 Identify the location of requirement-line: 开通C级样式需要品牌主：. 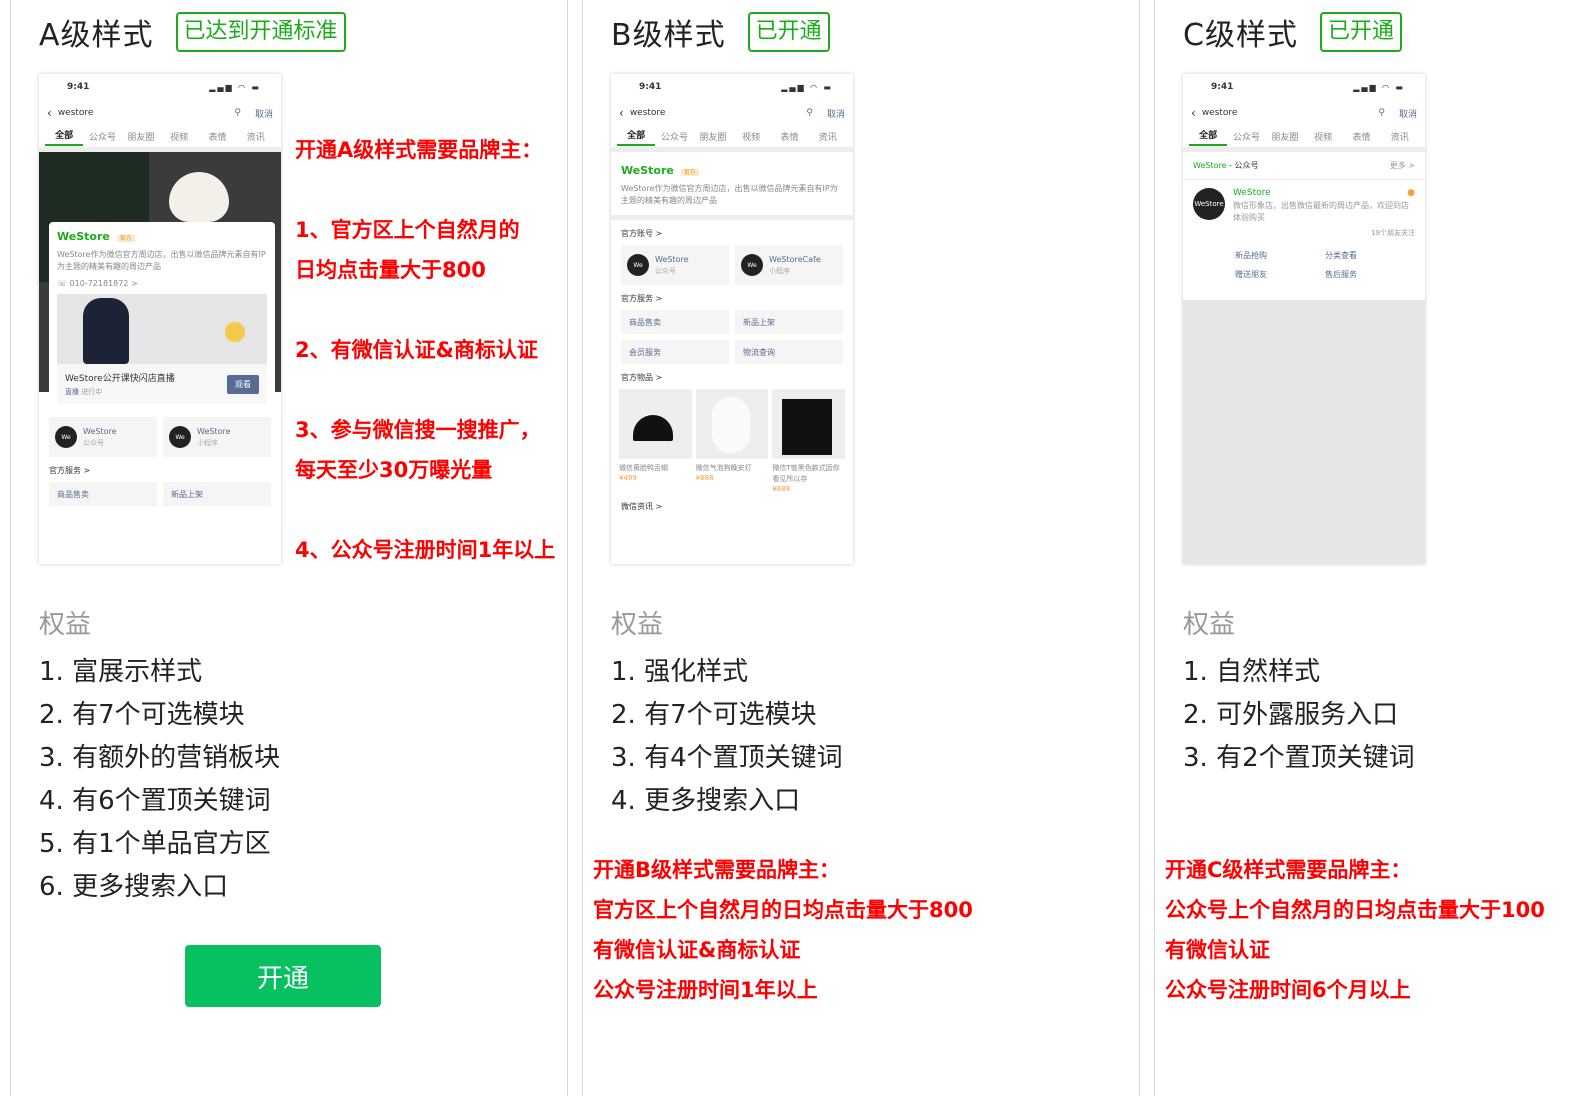
(1288, 870).